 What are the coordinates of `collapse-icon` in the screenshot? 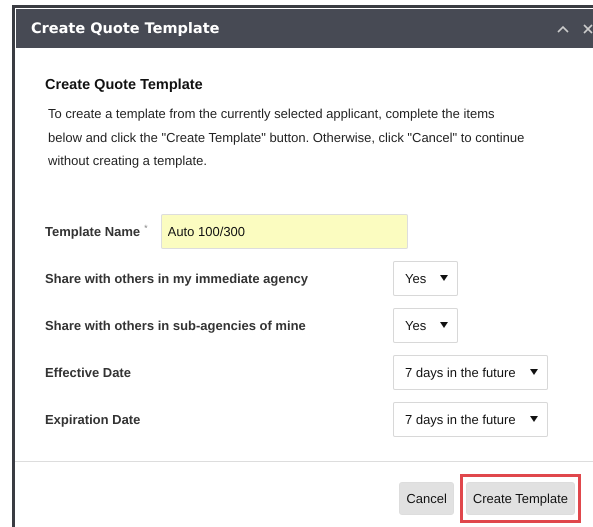 It's located at (563, 28).